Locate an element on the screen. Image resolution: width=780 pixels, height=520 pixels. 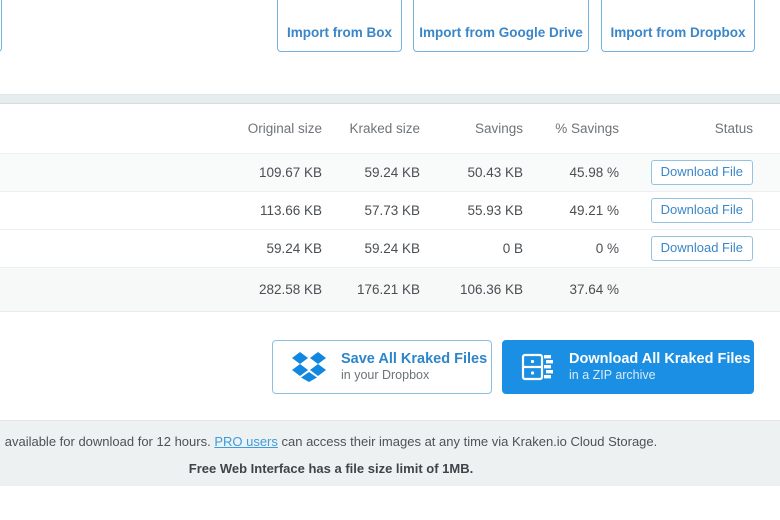
import-from-google-drive-label: Import from Google Drive is located at coordinates (501, 32).